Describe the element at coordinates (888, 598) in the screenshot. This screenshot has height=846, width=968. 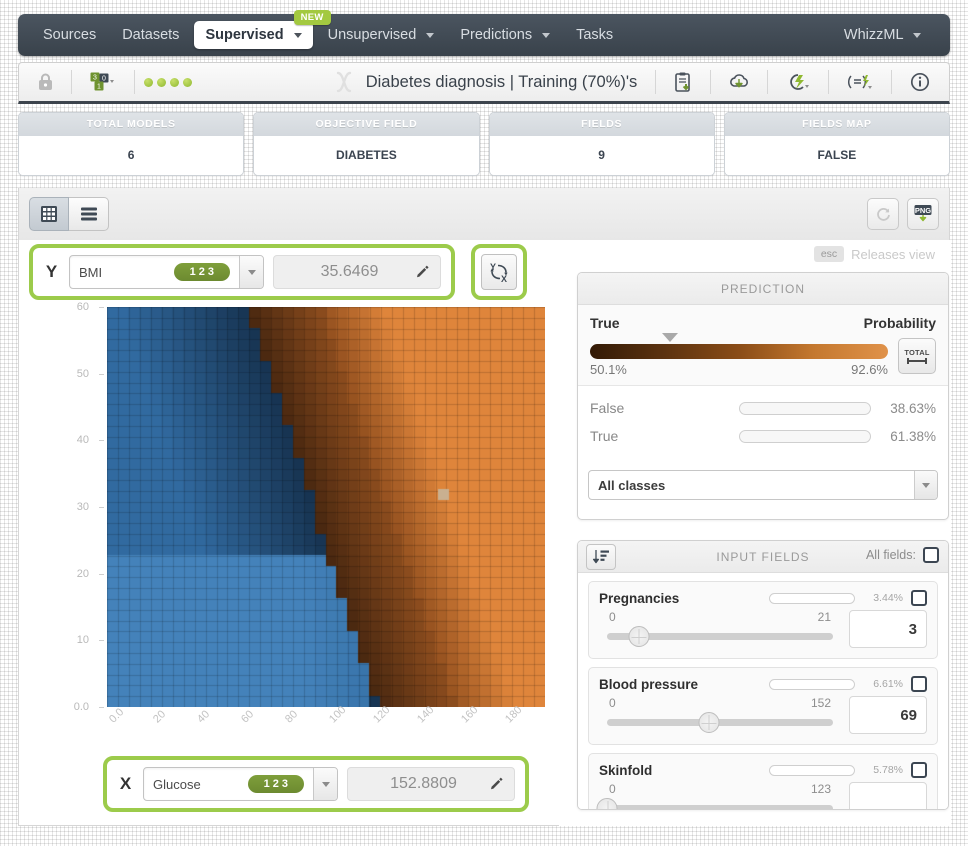
I see `field-importance-percent: 3.44%` at that location.